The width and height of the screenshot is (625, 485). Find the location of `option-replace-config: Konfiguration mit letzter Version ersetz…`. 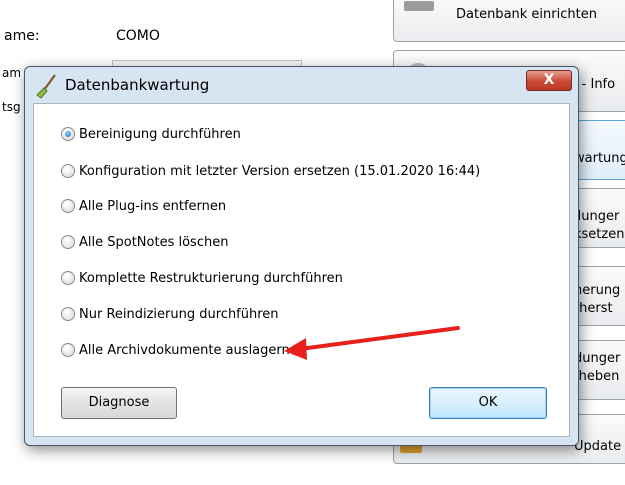

option-replace-config: Konfiguration mit letzter Version ersetz… is located at coordinates (270, 171).